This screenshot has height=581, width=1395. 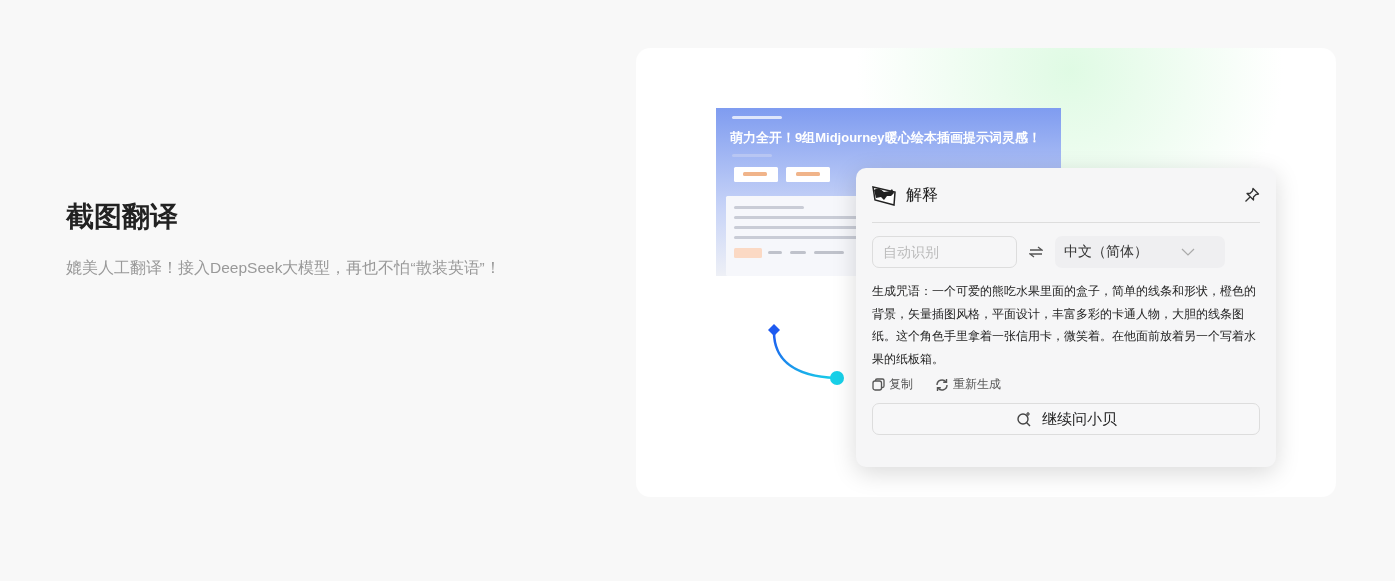 What do you see at coordinates (878, 384) in the screenshot?
I see `copy-icon` at bounding box center [878, 384].